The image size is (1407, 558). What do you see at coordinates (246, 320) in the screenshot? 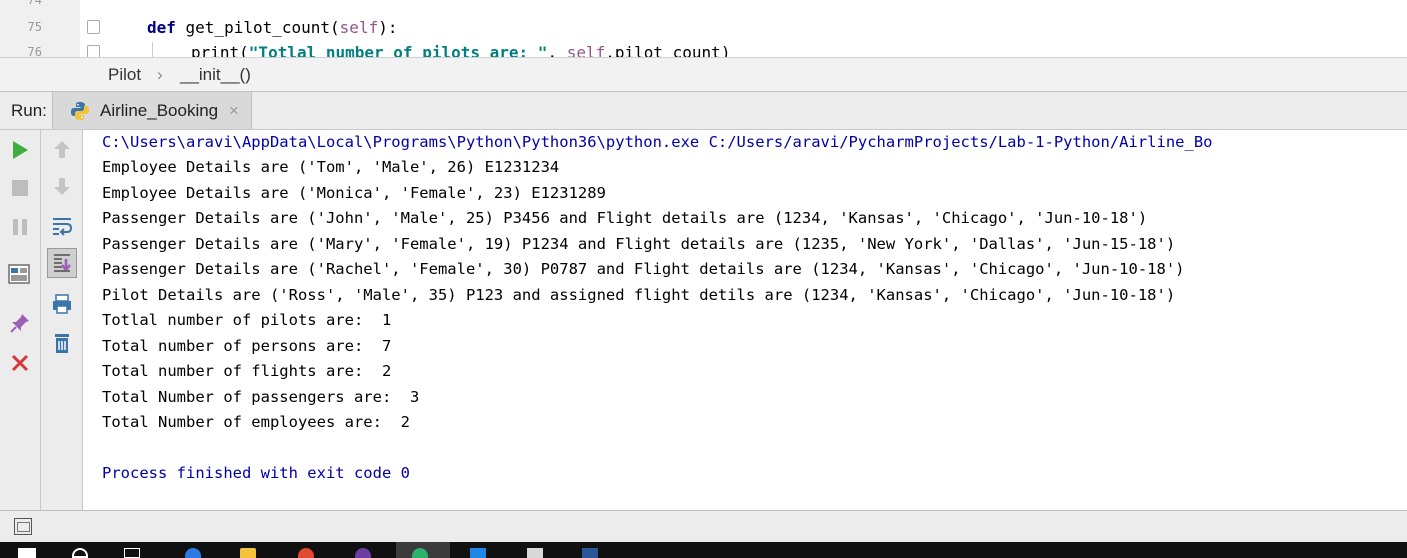
I see `console-line: Totlal number of pilots are: 1` at bounding box center [246, 320].